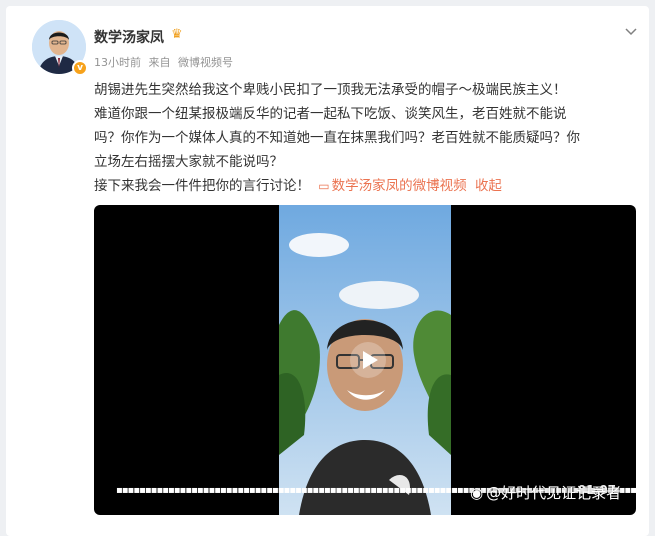 The height and width of the screenshot is (536, 655). Describe the element at coordinates (205, 62) in the screenshot. I see `post-source: 微博视频号` at that location.